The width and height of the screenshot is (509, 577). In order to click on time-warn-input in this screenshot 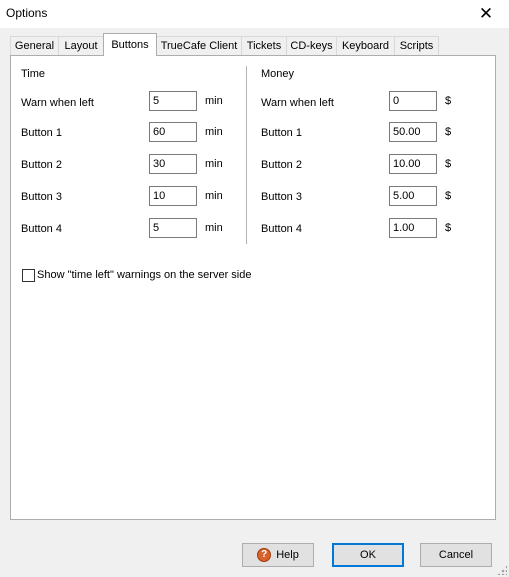, I will do `click(173, 101)`.